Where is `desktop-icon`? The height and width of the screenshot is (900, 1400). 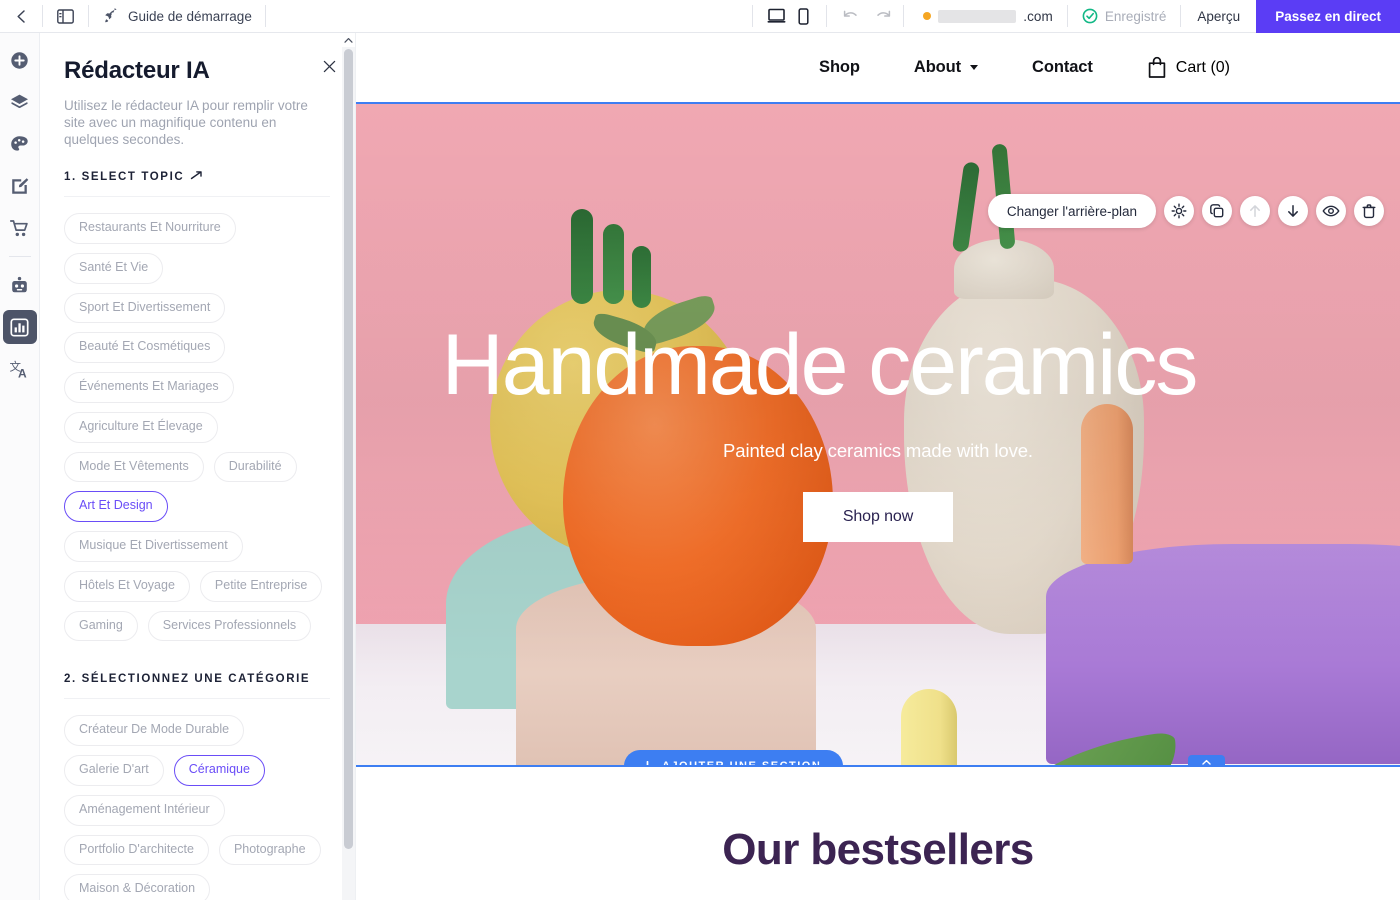
desktop-icon is located at coordinates (776, 16).